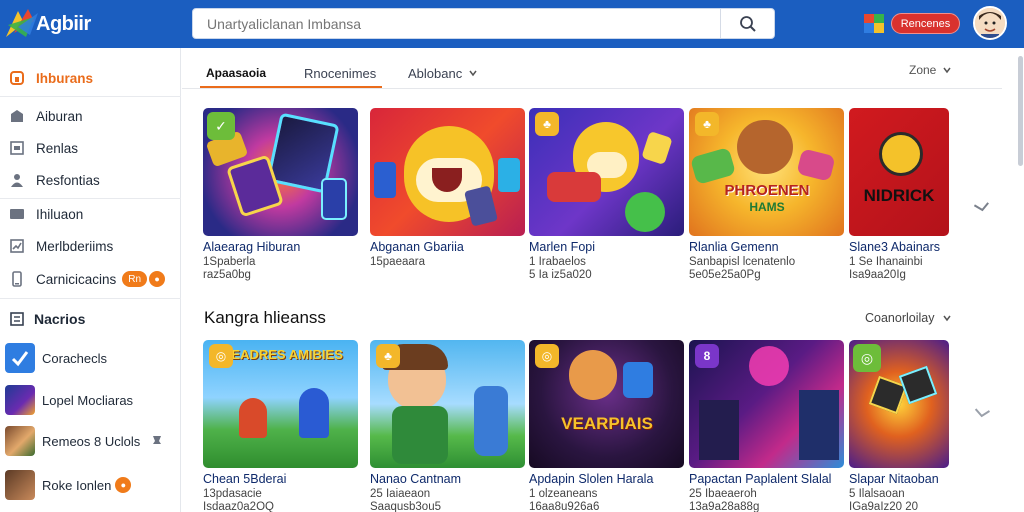  I want to click on game-meta: 16aa8u926a6, so click(564, 506).